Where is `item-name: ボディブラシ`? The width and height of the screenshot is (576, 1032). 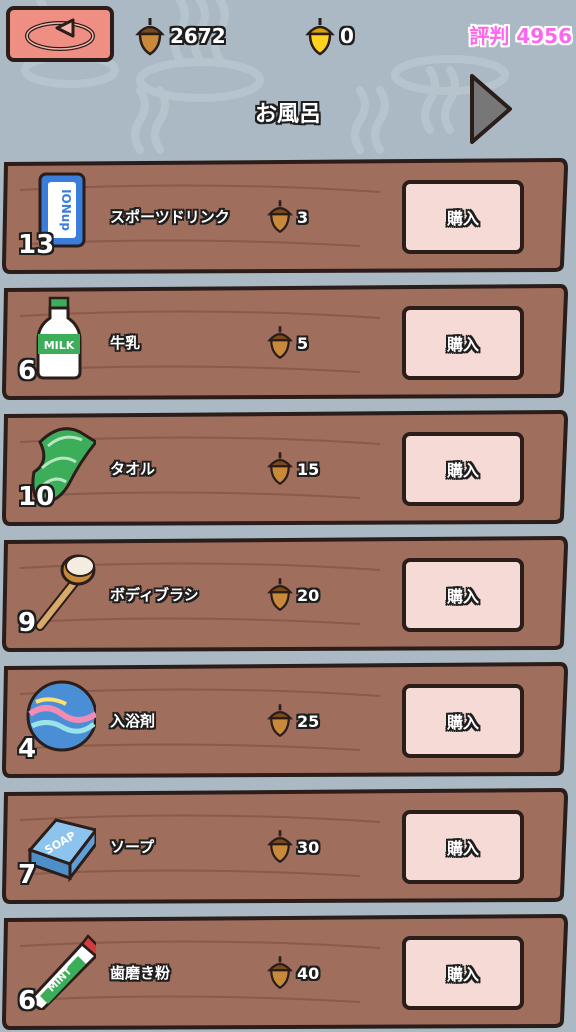 item-name: ボディブラシ is located at coordinates (154, 595).